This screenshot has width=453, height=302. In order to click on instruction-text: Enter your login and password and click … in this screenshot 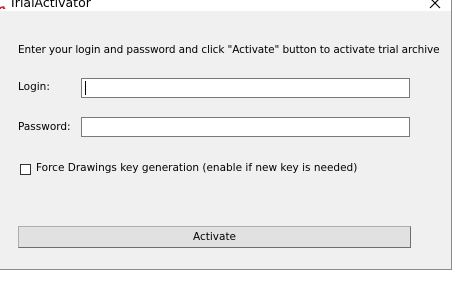, I will do `click(229, 50)`.